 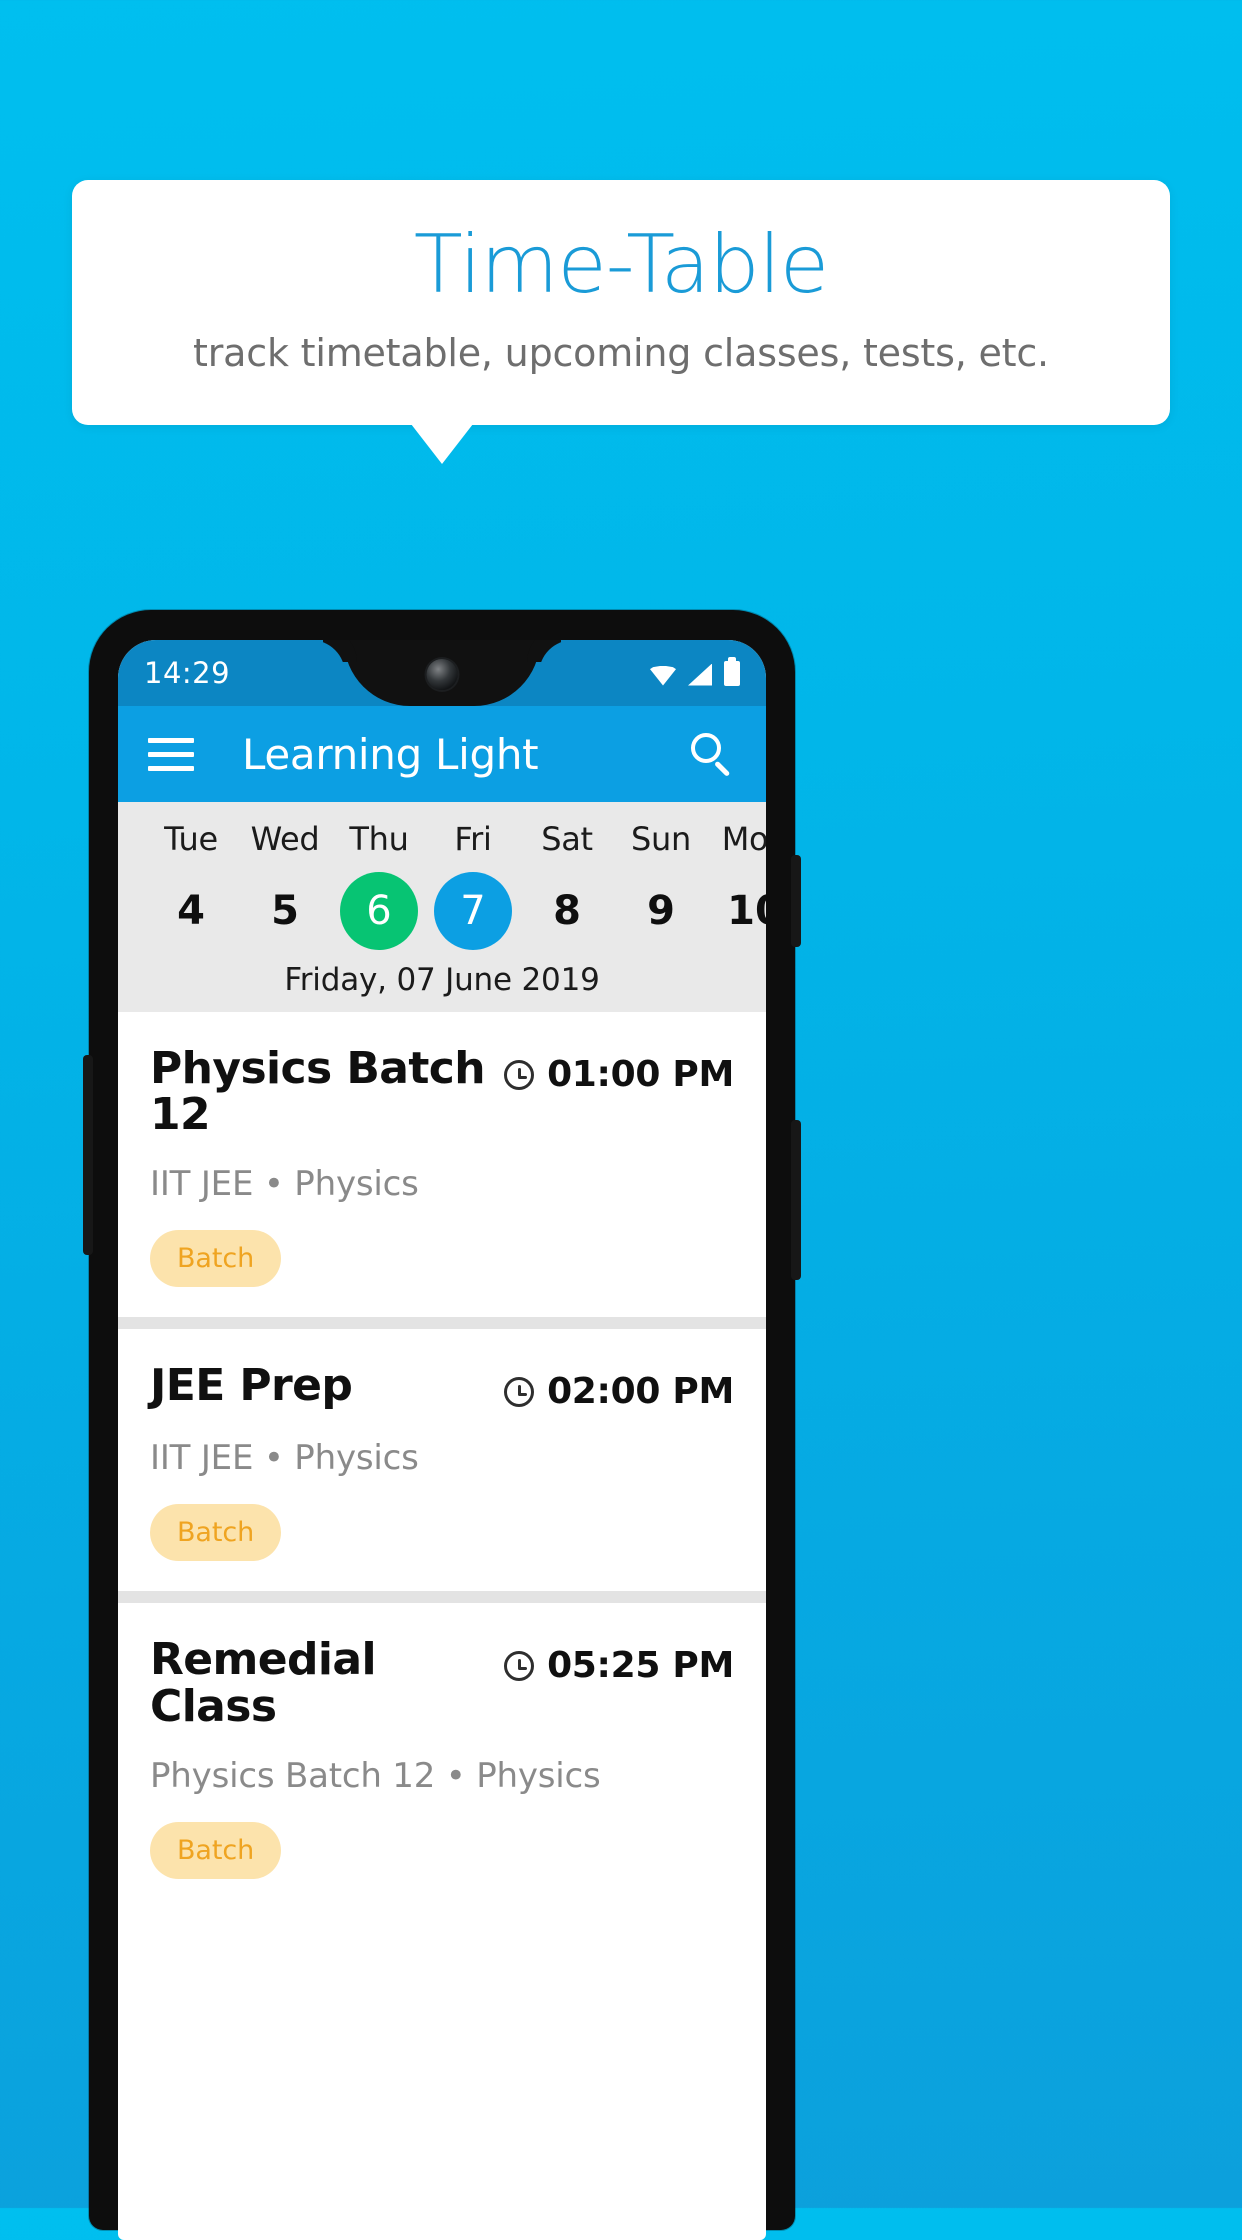 What do you see at coordinates (251, 1386) in the screenshot?
I see `class-card-title: JEE Prep` at bounding box center [251, 1386].